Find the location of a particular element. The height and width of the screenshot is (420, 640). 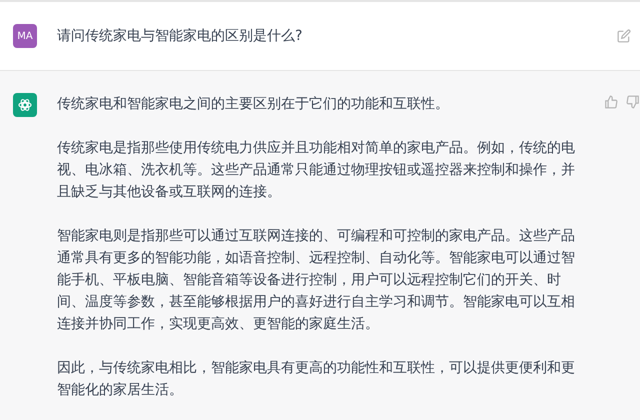

answer-paragraph: 传统家电是指那些使用传统电力供应并且功能相对简单的家电产品。例如，传统的电视、电冰箱、洗衣机等。这些产品通常只能通过物理按钮或遥控器来控制和操作，并且缺乏与其他设备或互联网的连接。 is located at coordinates (316, 170).